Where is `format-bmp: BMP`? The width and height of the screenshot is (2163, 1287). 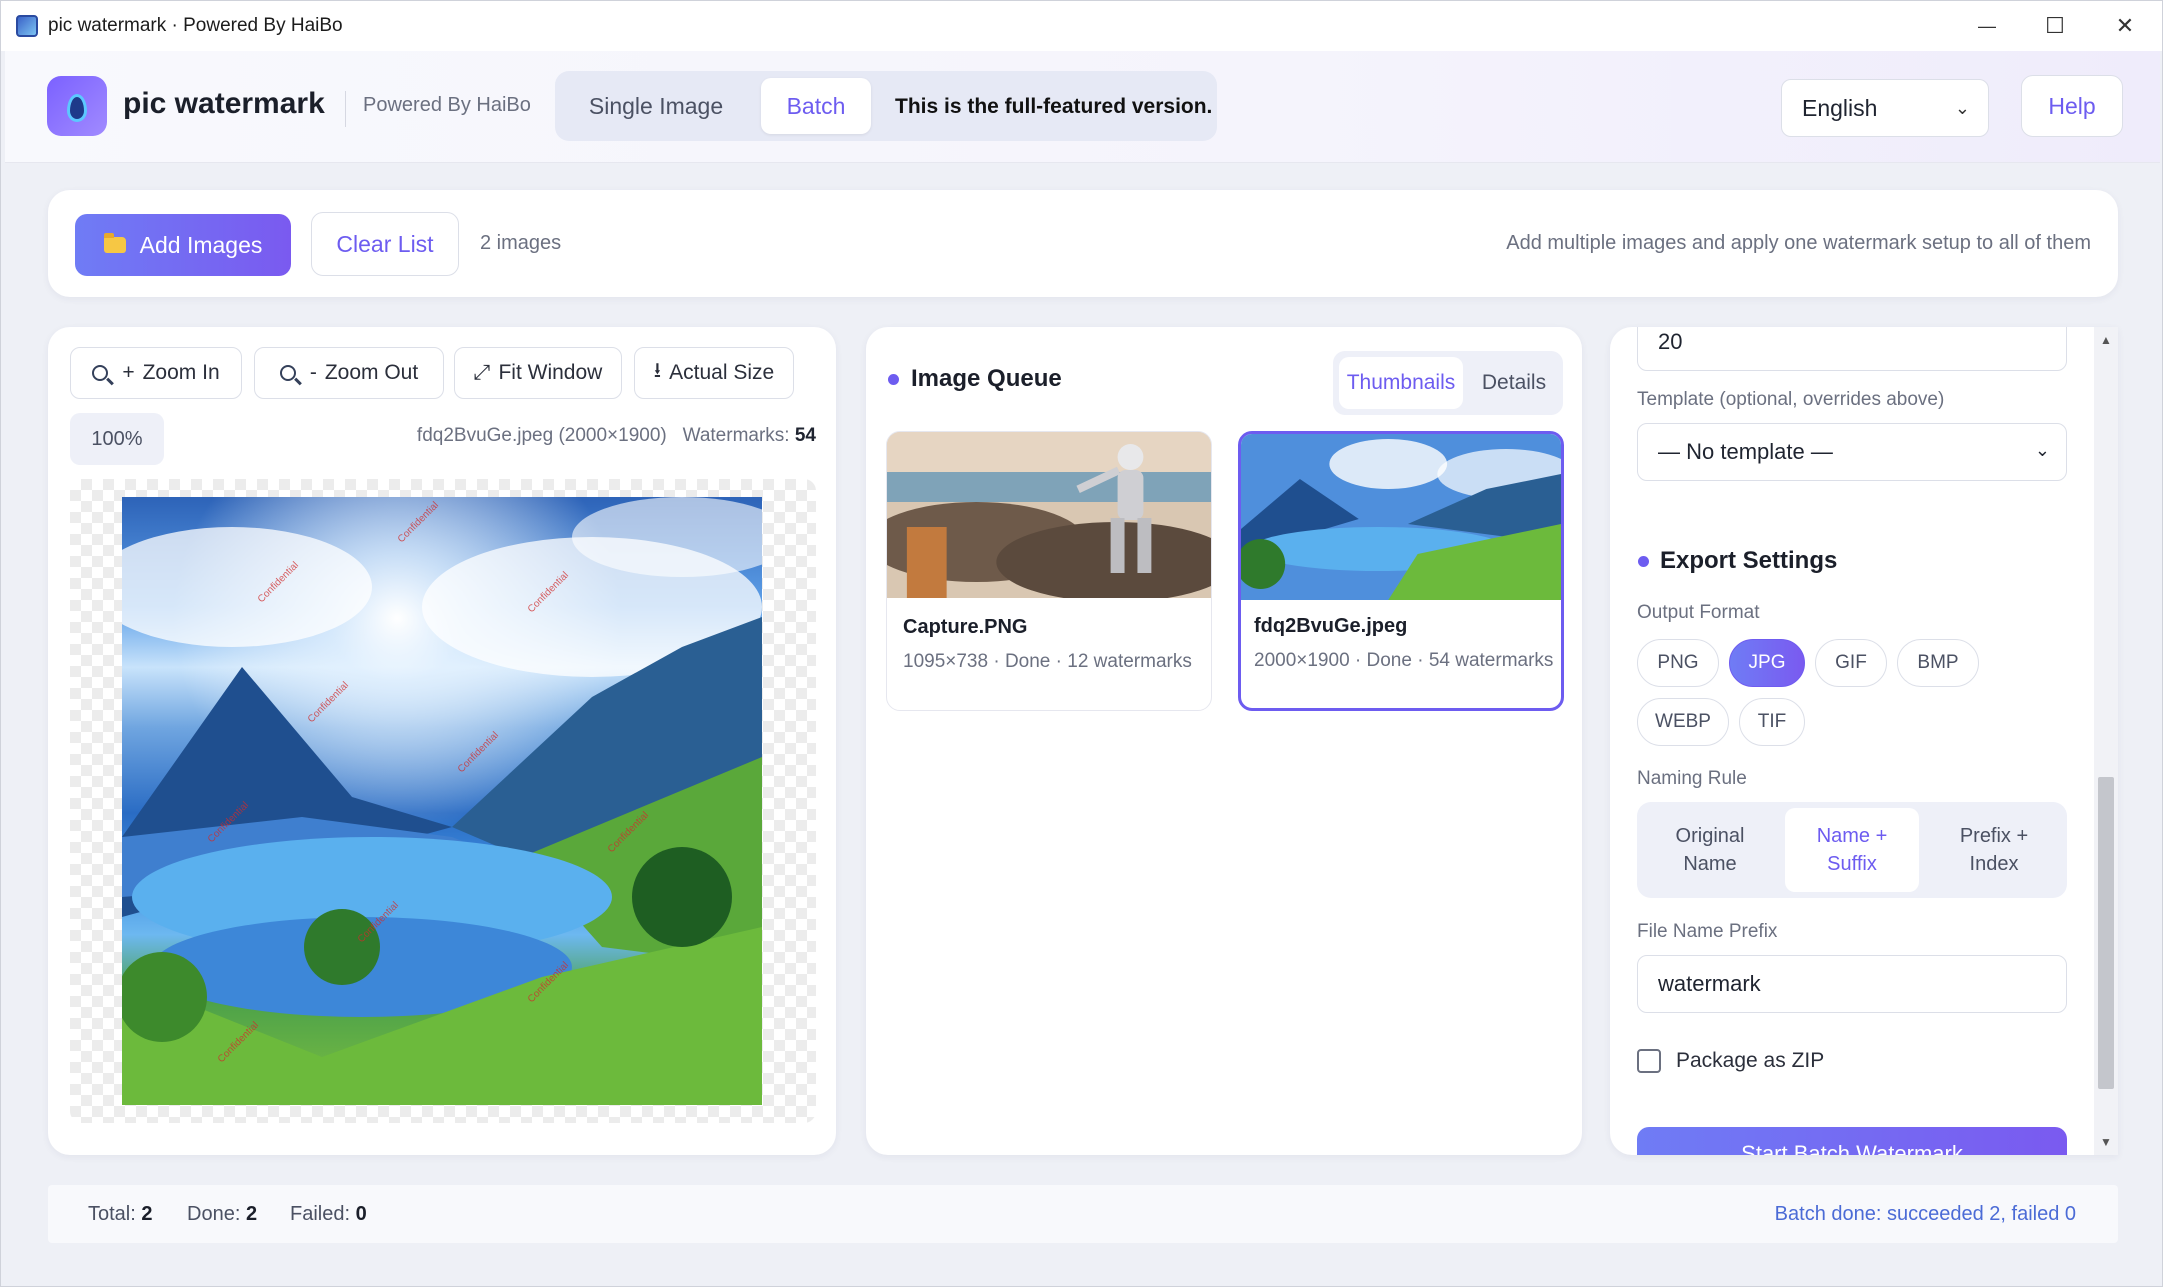
format-bmp: BMP is located at coordinates (1938, 663).